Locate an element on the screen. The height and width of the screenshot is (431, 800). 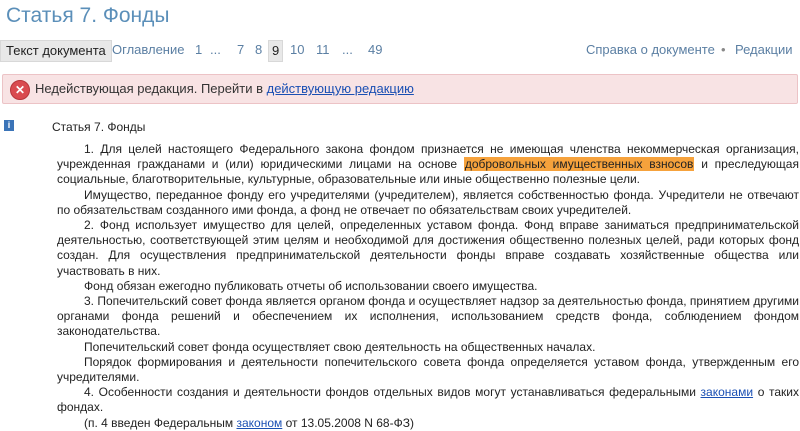
page-link-1: 1 is located at coordinates (198, 50).